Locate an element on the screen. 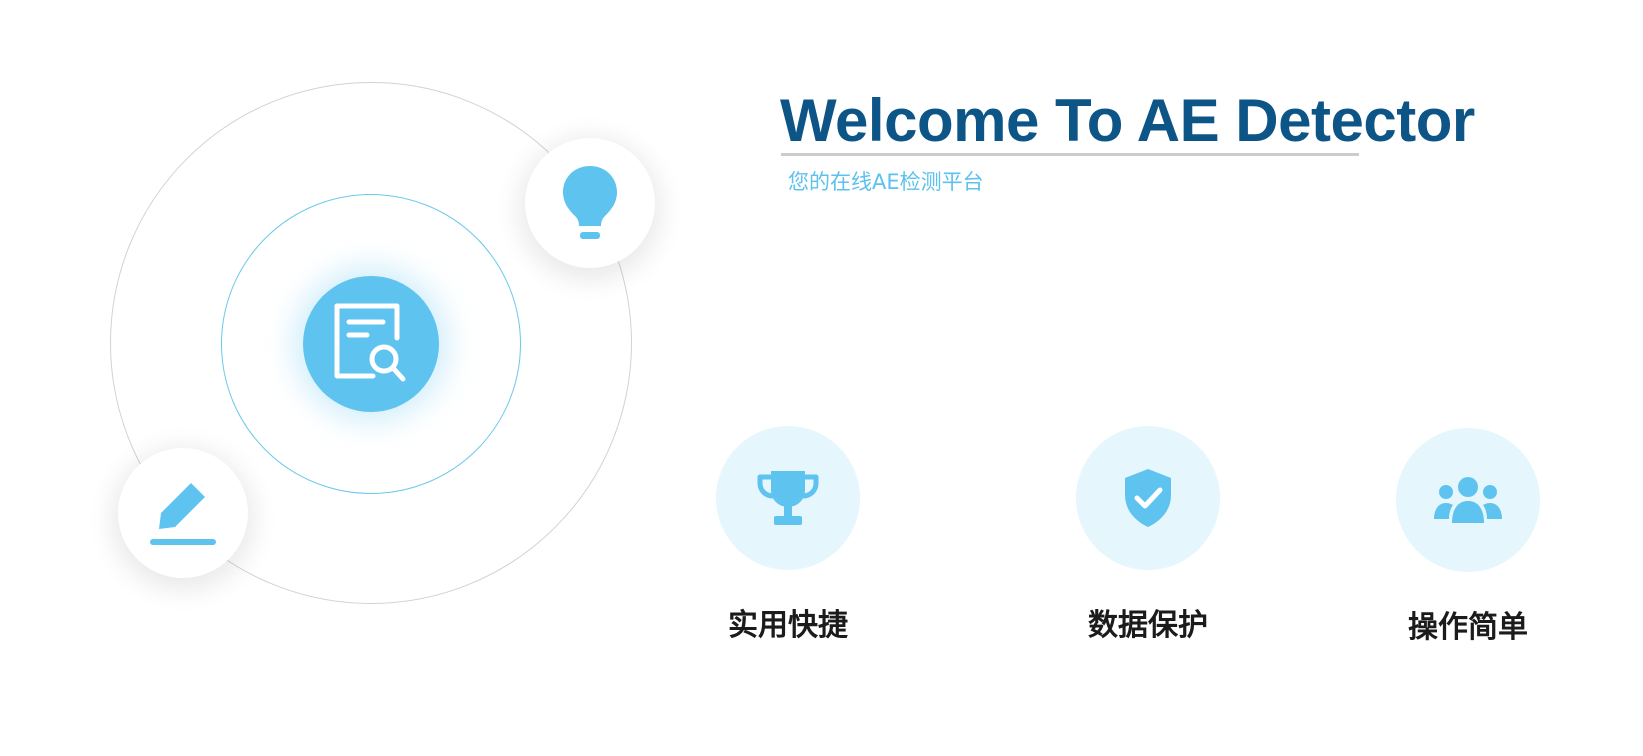 This screenshot has height=756, width=1643. feature-label: 实用快捷 is located at coordinates (788, 625).